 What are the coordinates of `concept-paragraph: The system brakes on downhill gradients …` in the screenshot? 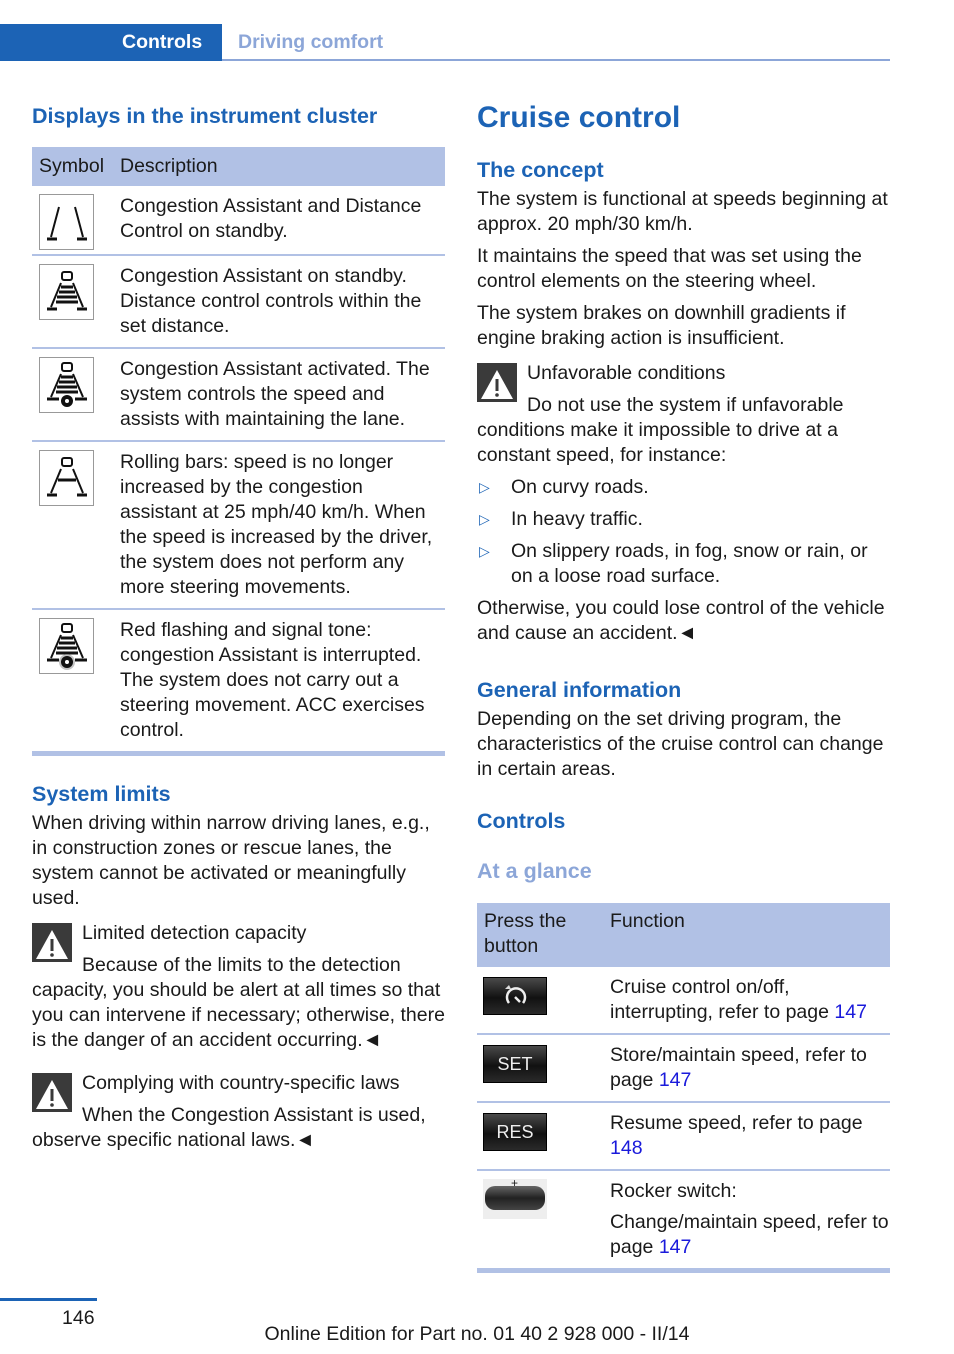 It's located at (661, 325).